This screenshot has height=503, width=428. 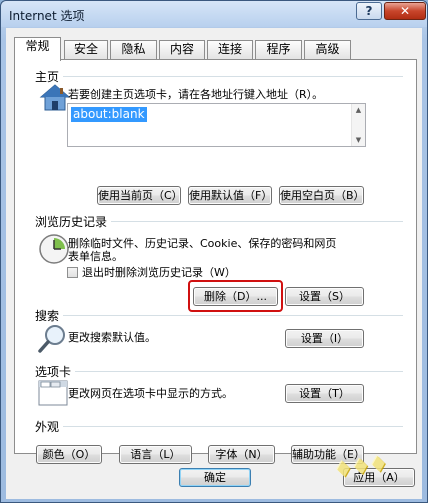 What do you see at coordinates (214, 14) in the screenshot?
I see `title-bar: Internet 选项 ? ✕` at bounding box center [214, 14].